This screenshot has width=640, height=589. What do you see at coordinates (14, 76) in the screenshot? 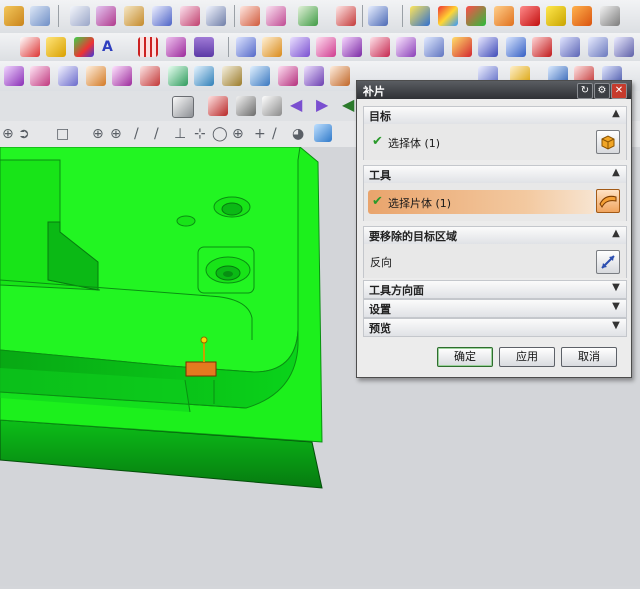
I see `mold-tool-1-icon` at bounding box center [14, 76].